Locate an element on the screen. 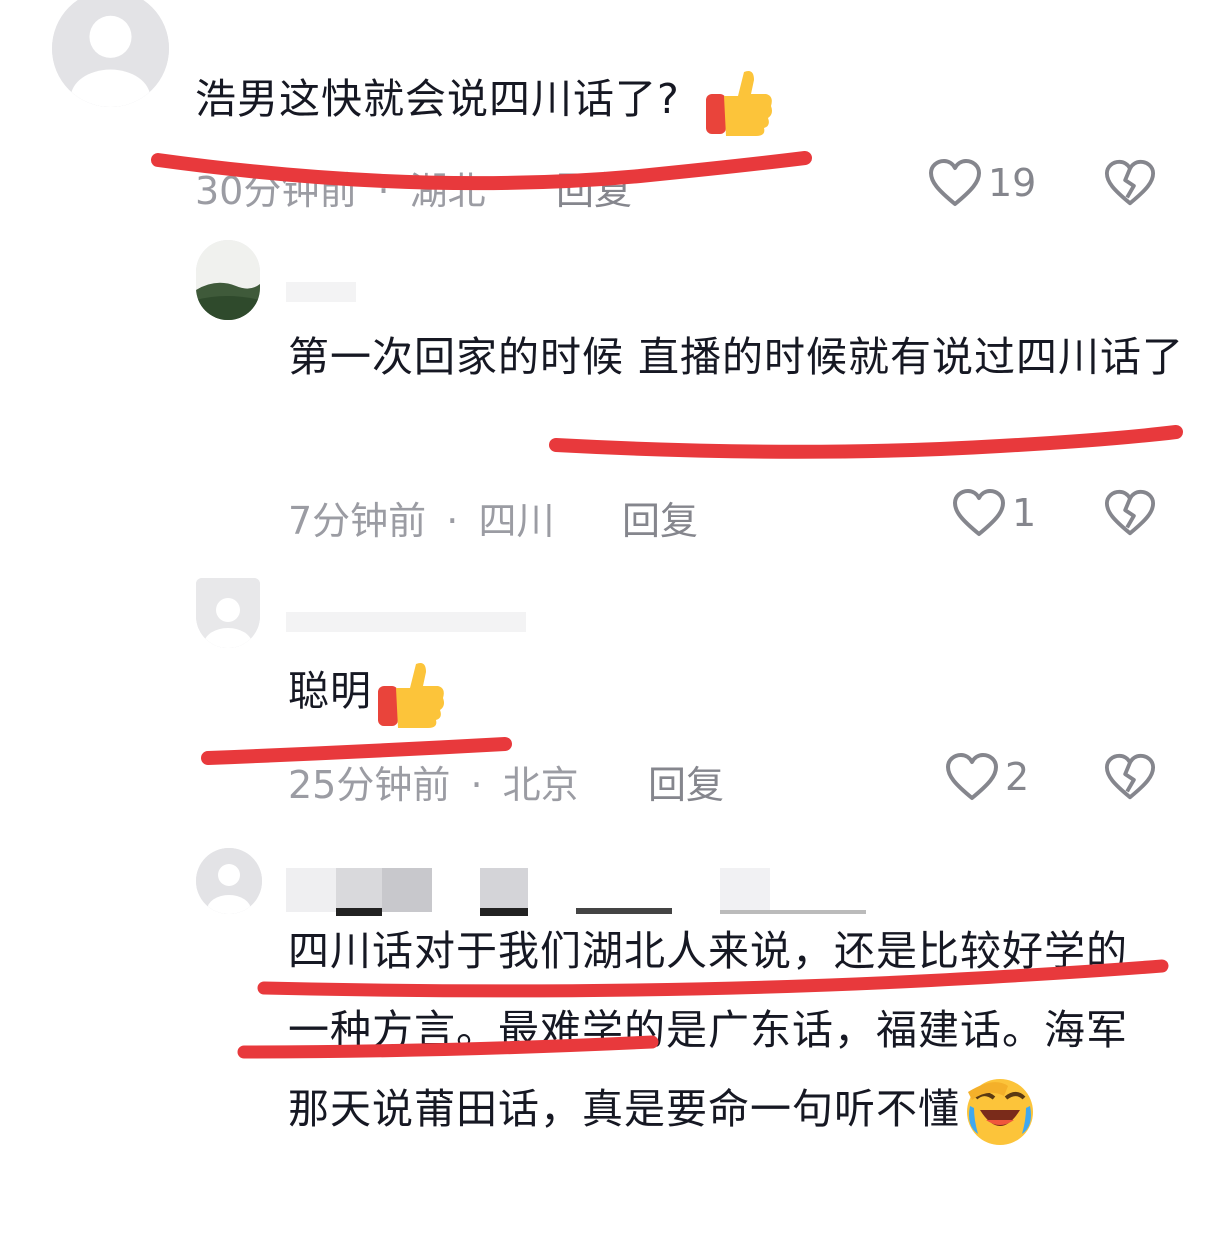 The height and width of the screenshot is (1248, 1220). comment-meta: 30分钟前 · 湖北 is located at coordinates (340, 187).